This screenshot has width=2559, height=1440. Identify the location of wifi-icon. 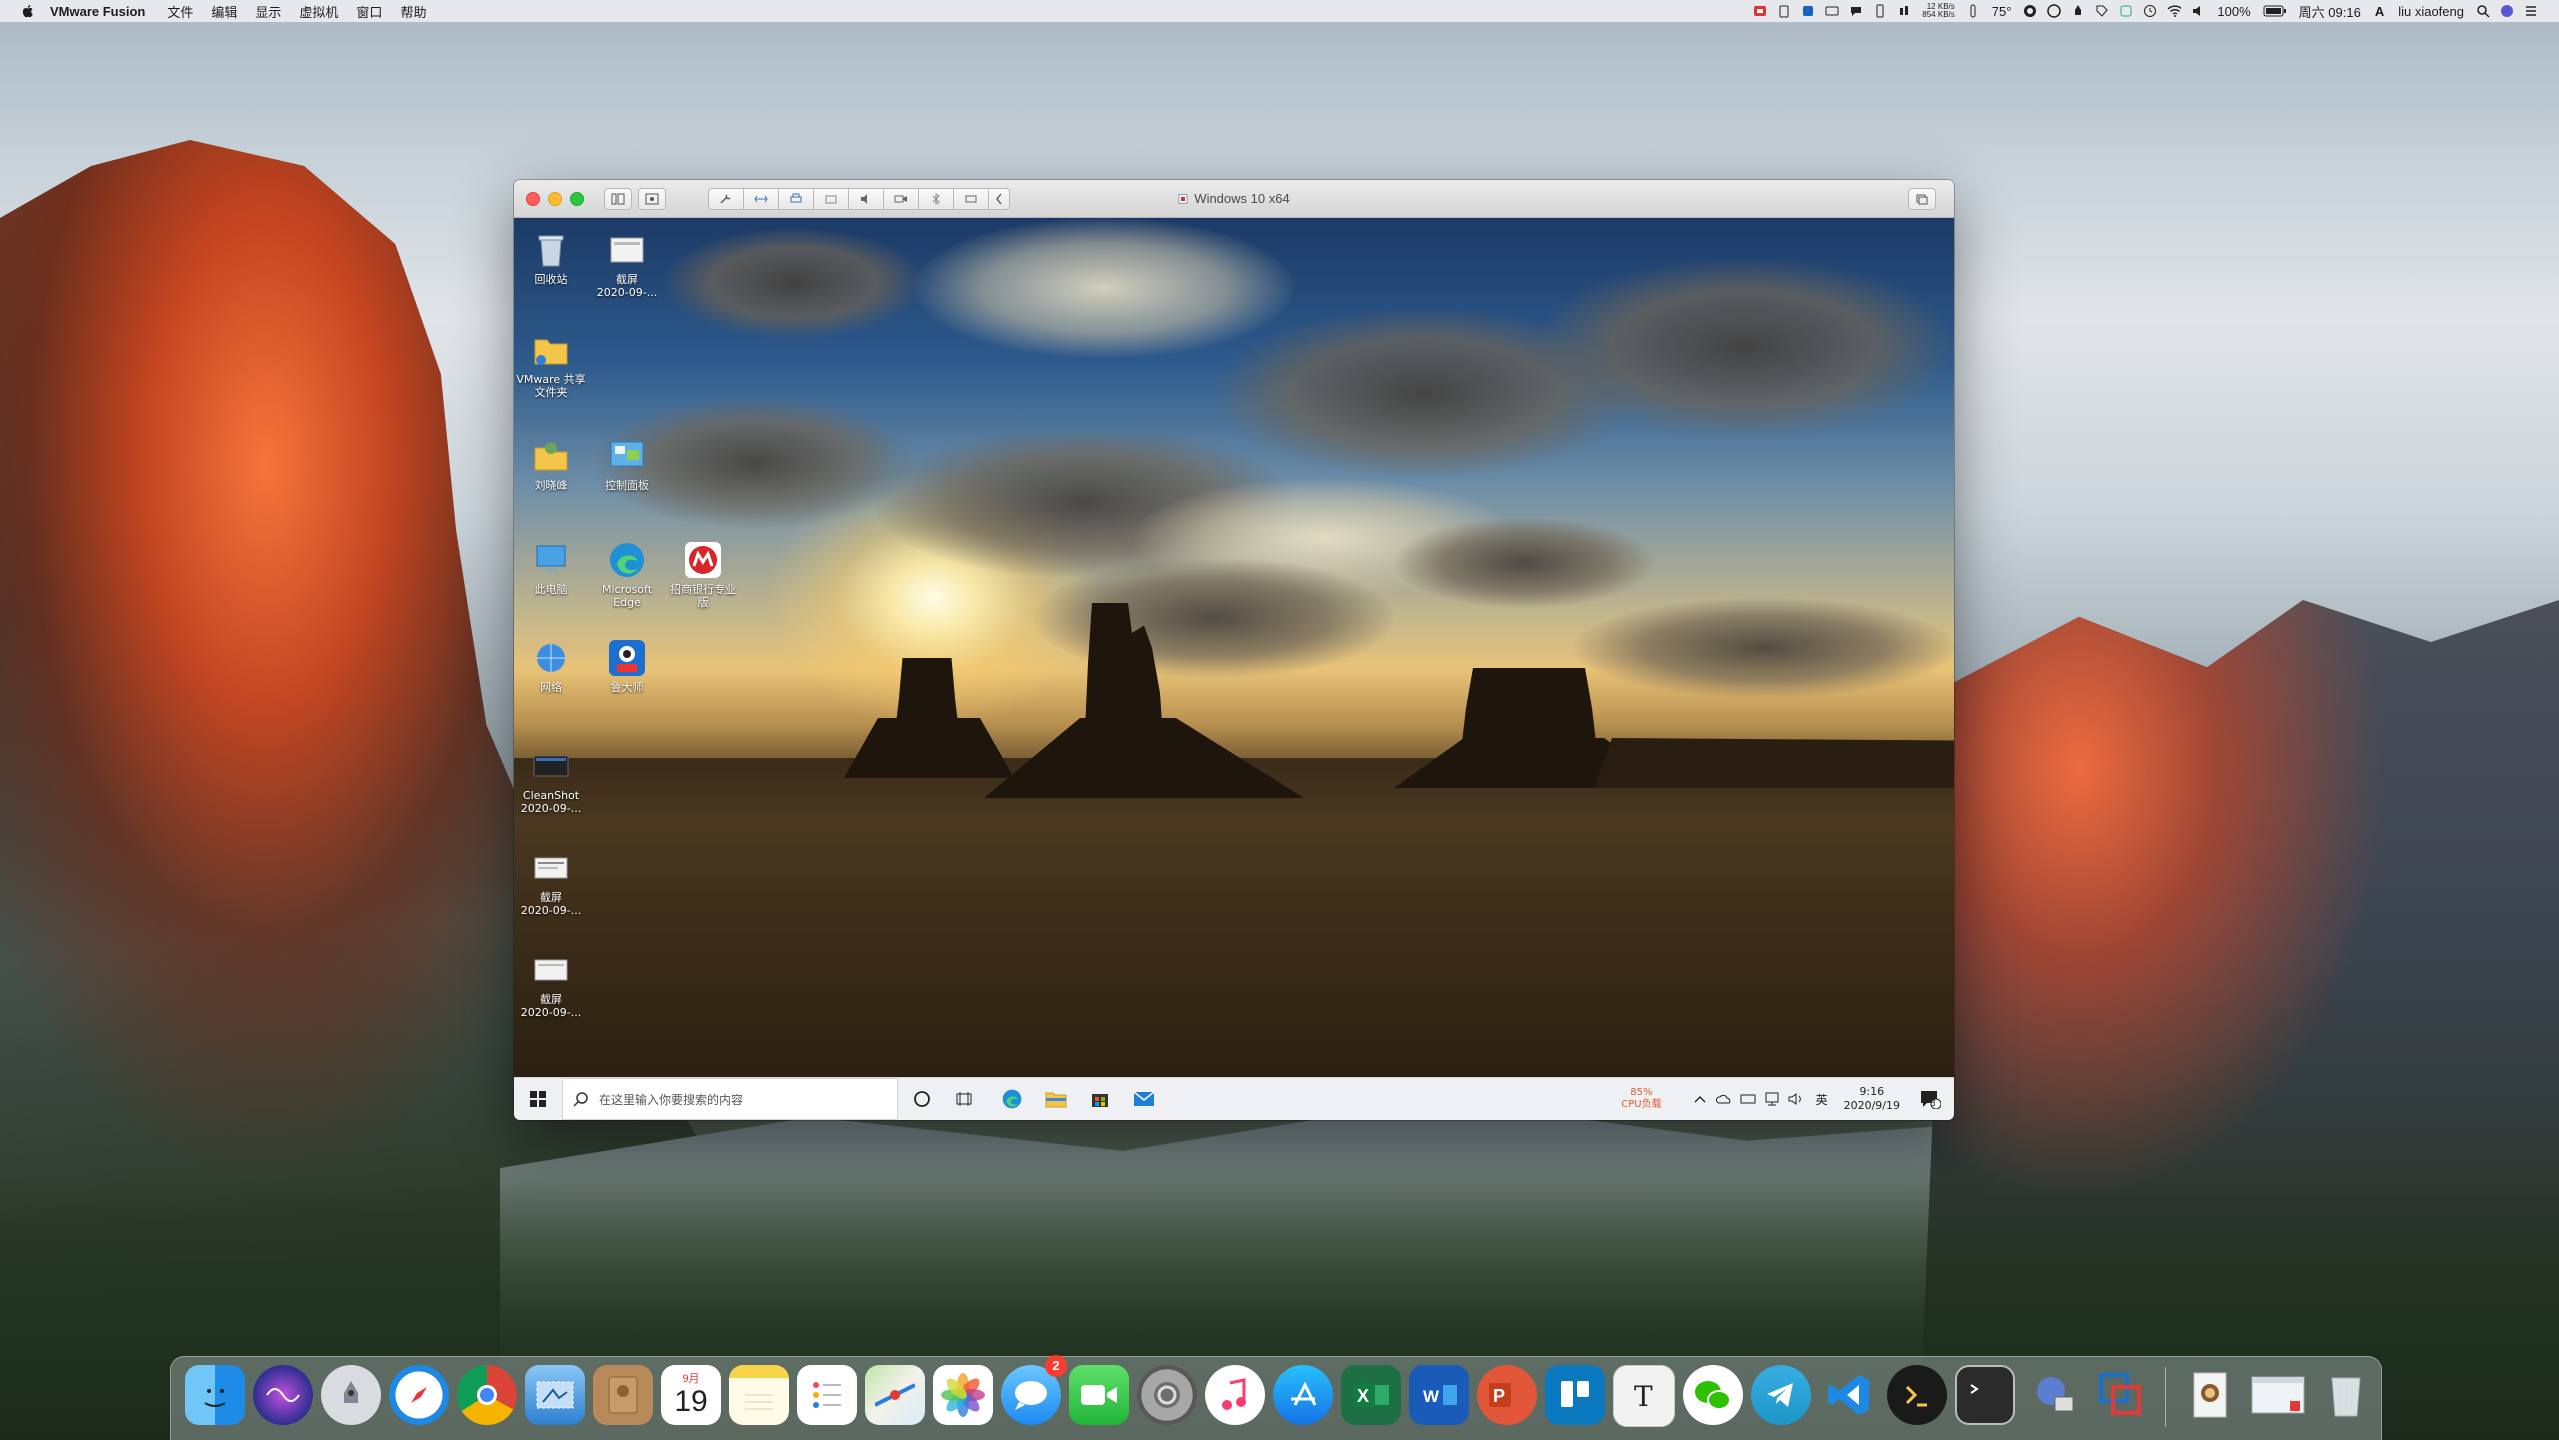
(2174, 11).